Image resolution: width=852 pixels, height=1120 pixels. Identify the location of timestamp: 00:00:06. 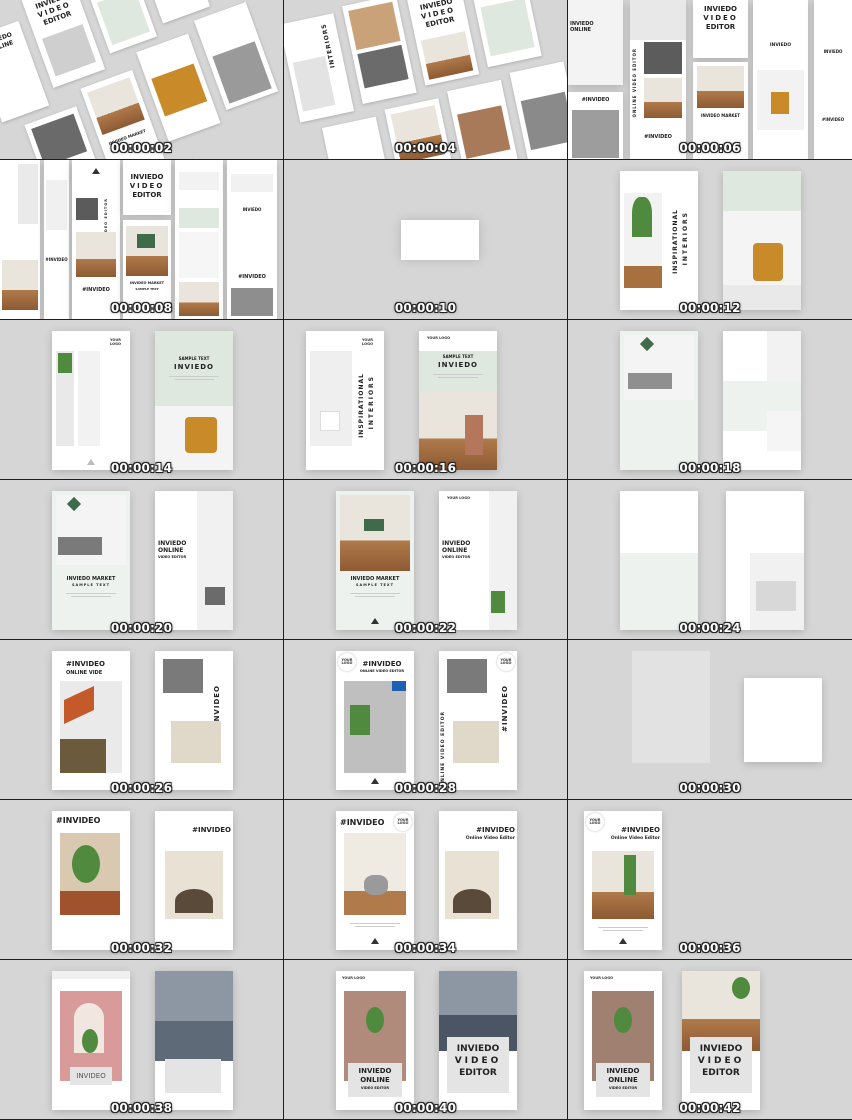
(710, 148).